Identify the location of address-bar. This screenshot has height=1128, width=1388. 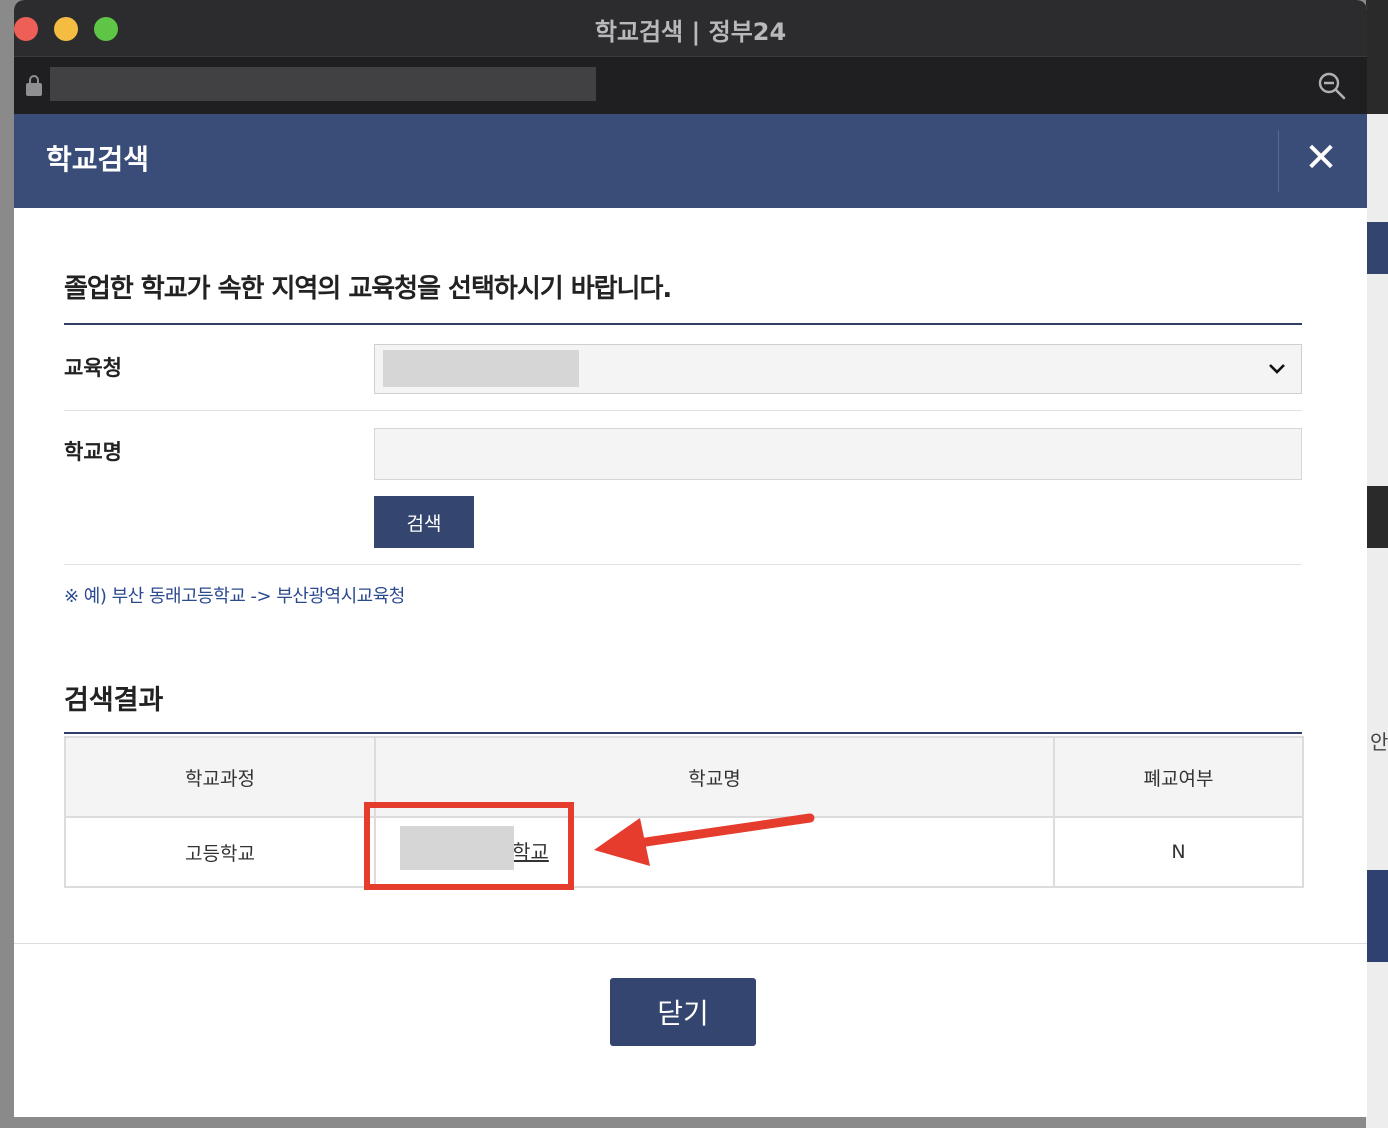
(690, 85).